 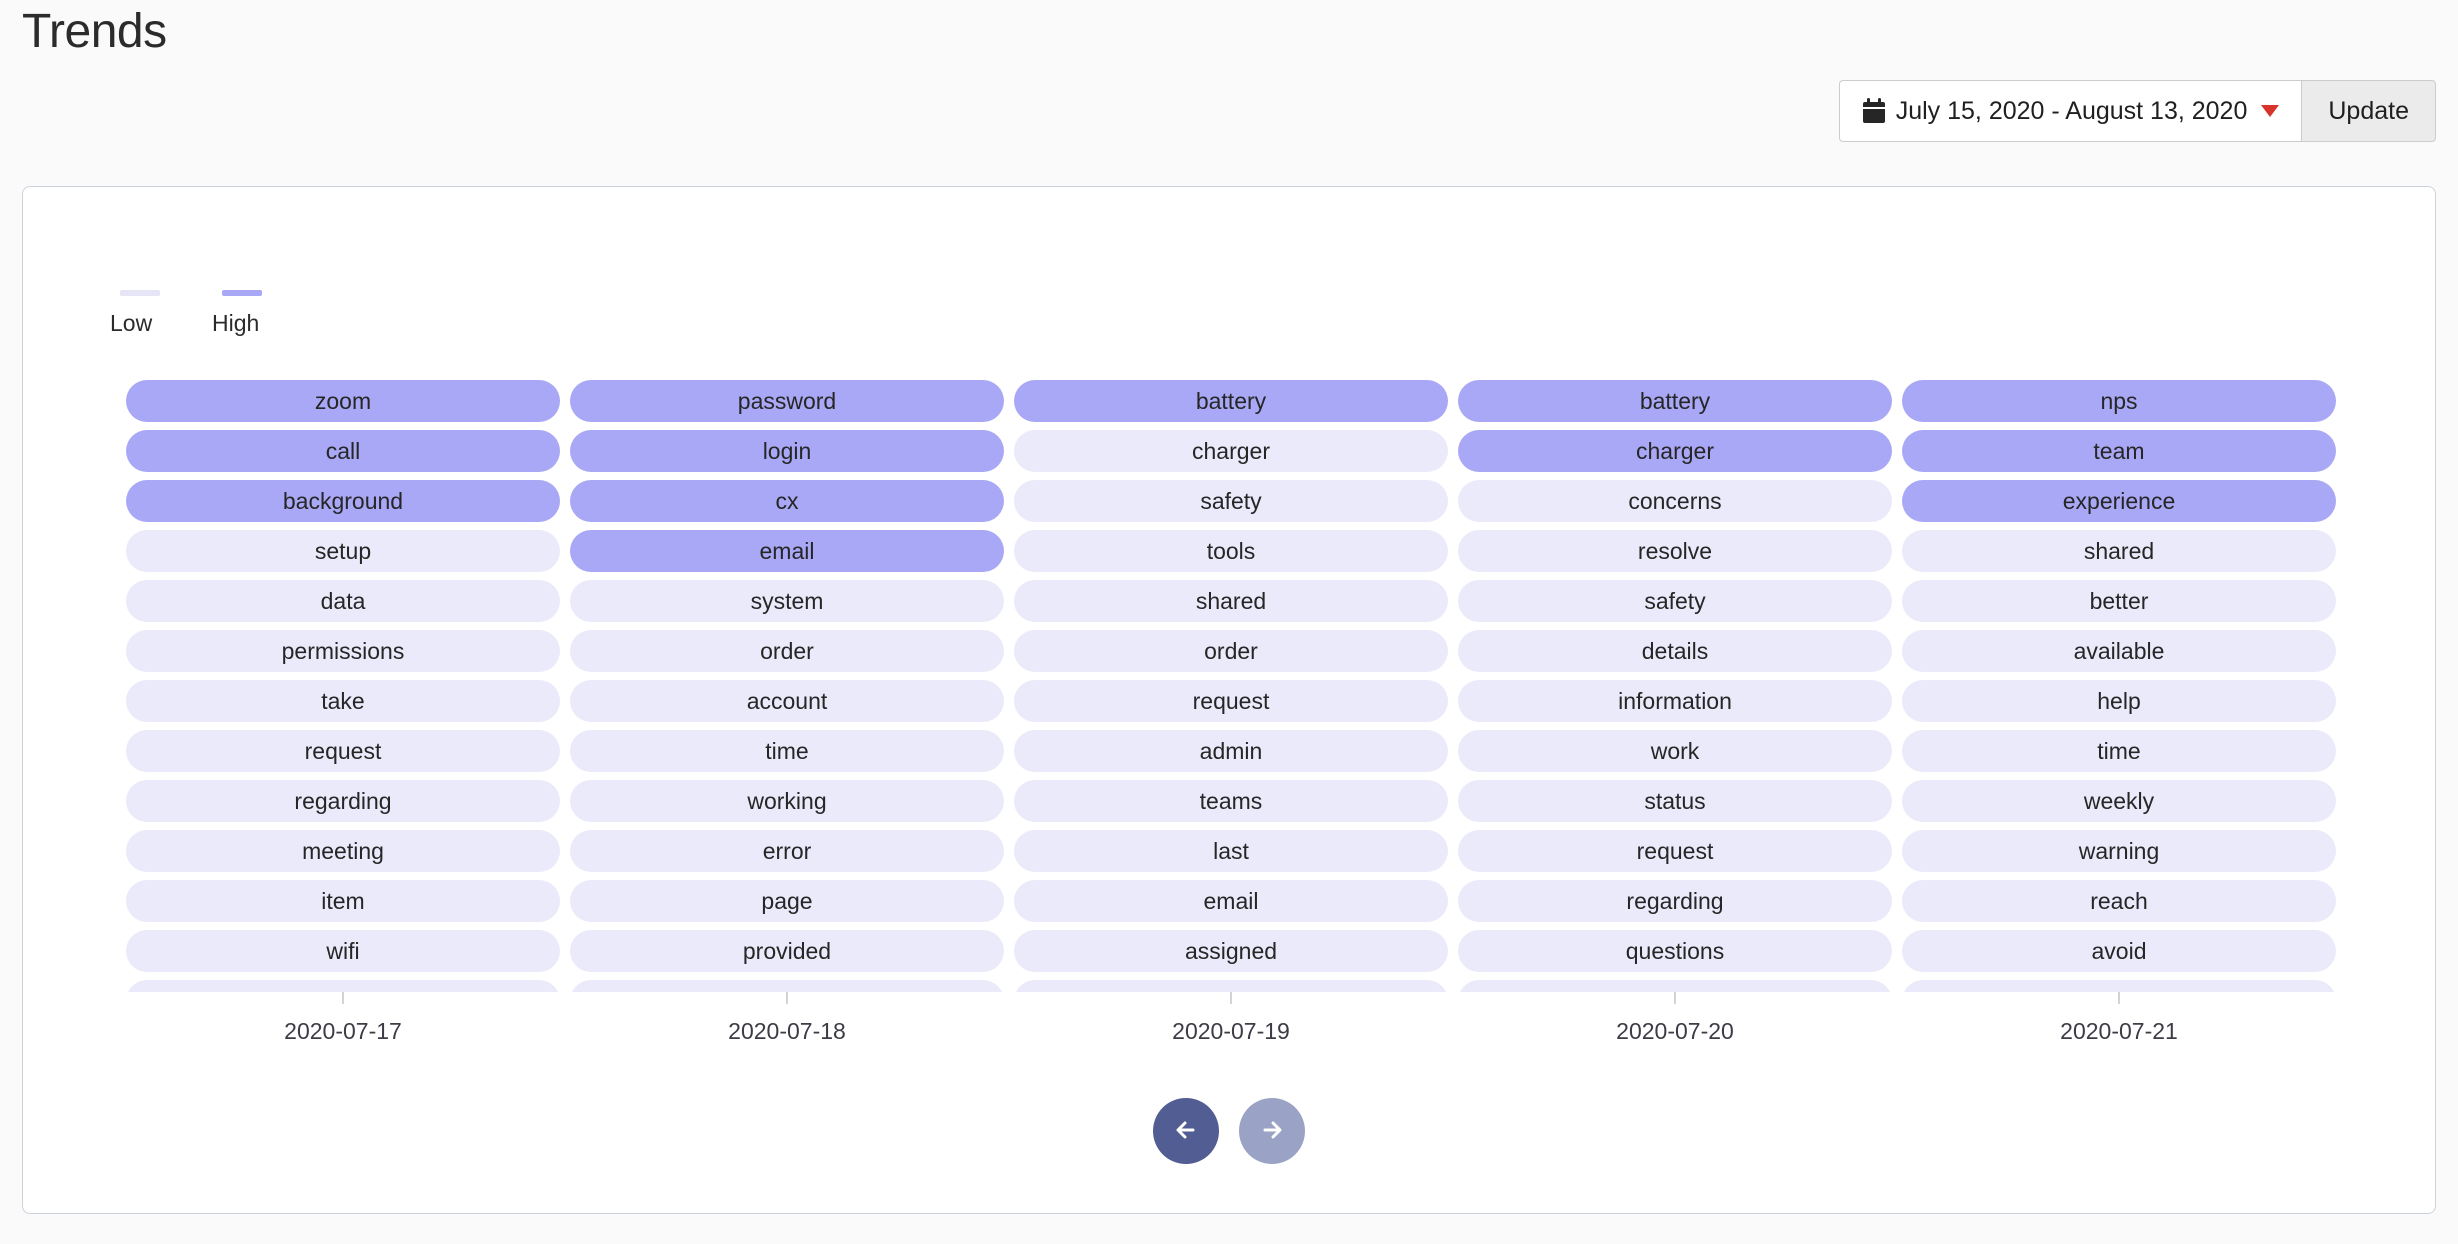 What do you see at coordinates (2119, 701) in the screenshot?
I see `term-pill: help` at bounding box center [2119, 701].